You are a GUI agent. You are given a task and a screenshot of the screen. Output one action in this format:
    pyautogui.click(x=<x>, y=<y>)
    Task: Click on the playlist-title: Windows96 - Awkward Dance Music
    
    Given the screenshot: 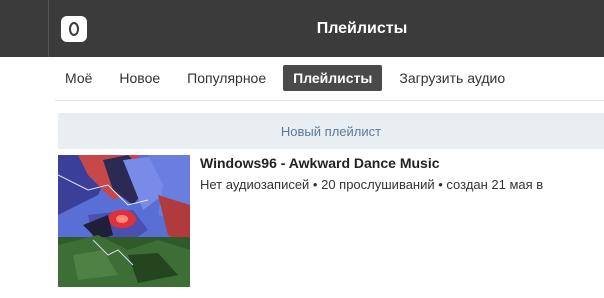 What is the action you would take?
    pyautogui.click(x=402, y=163)
    